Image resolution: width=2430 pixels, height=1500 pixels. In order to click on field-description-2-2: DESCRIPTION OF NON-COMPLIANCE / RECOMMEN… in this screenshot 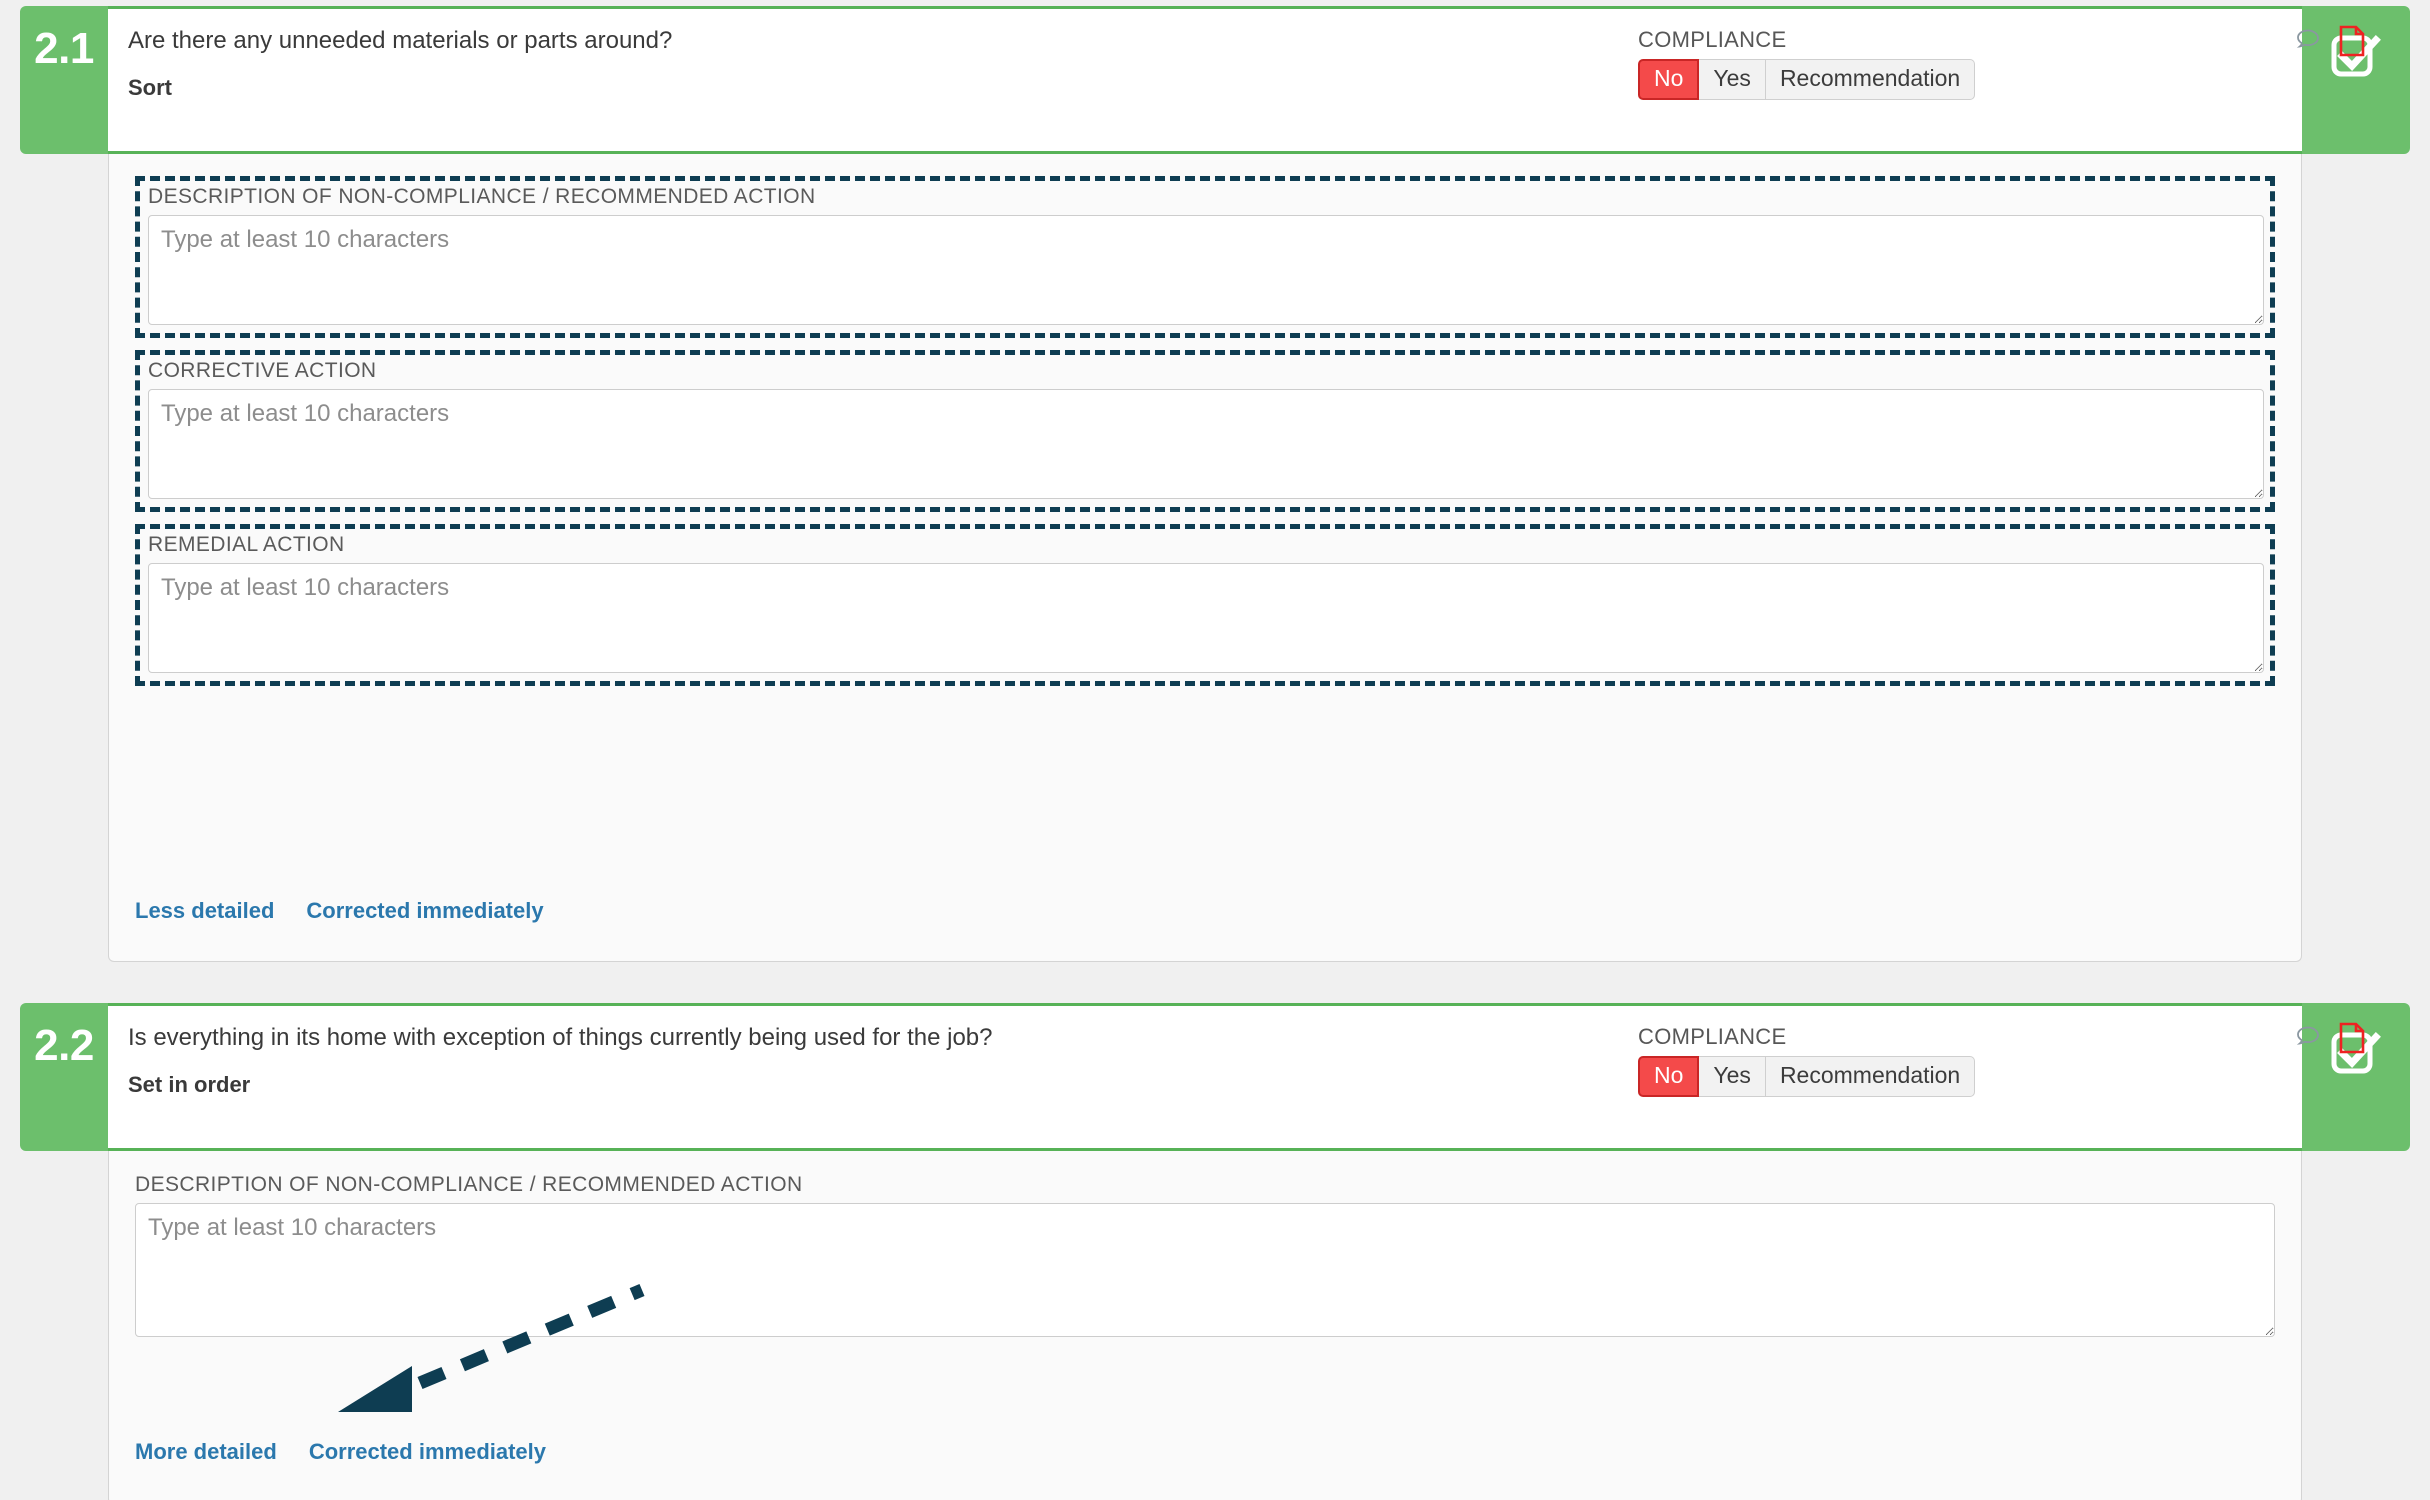, I will do `click(1205, 1255)`.